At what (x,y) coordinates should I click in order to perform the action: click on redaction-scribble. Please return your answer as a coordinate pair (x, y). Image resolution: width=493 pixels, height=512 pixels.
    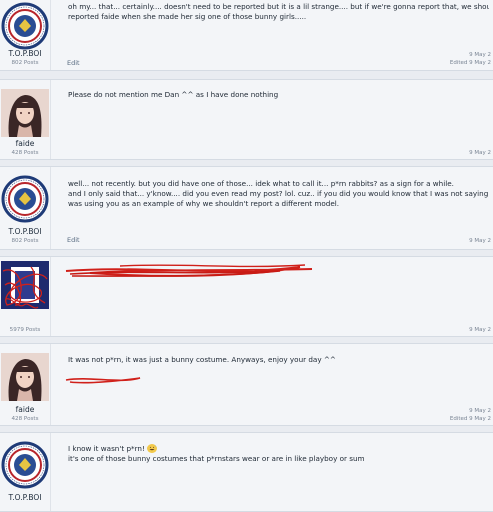
    Looking at the image, I should click on (159, 286).